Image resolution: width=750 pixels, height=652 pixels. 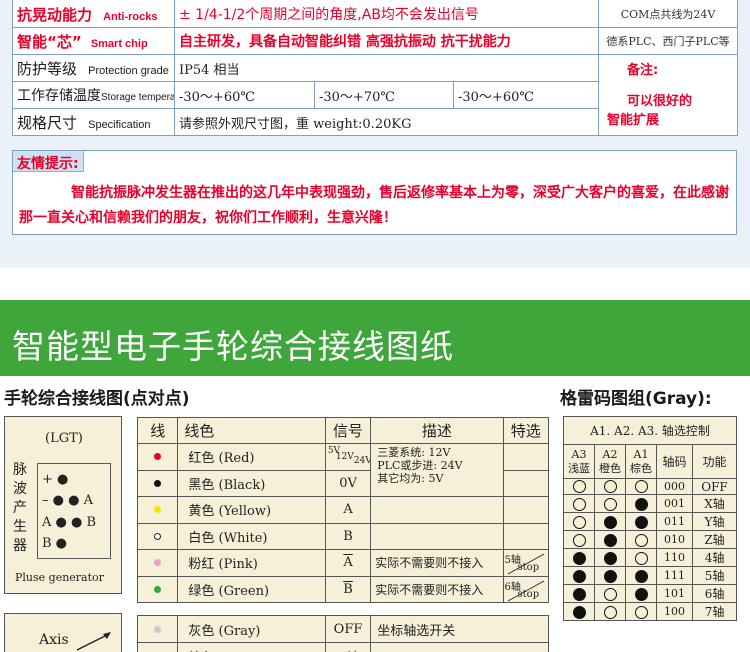 I want to click on gray-row: 000 OFF, so click(x=650, y=486).